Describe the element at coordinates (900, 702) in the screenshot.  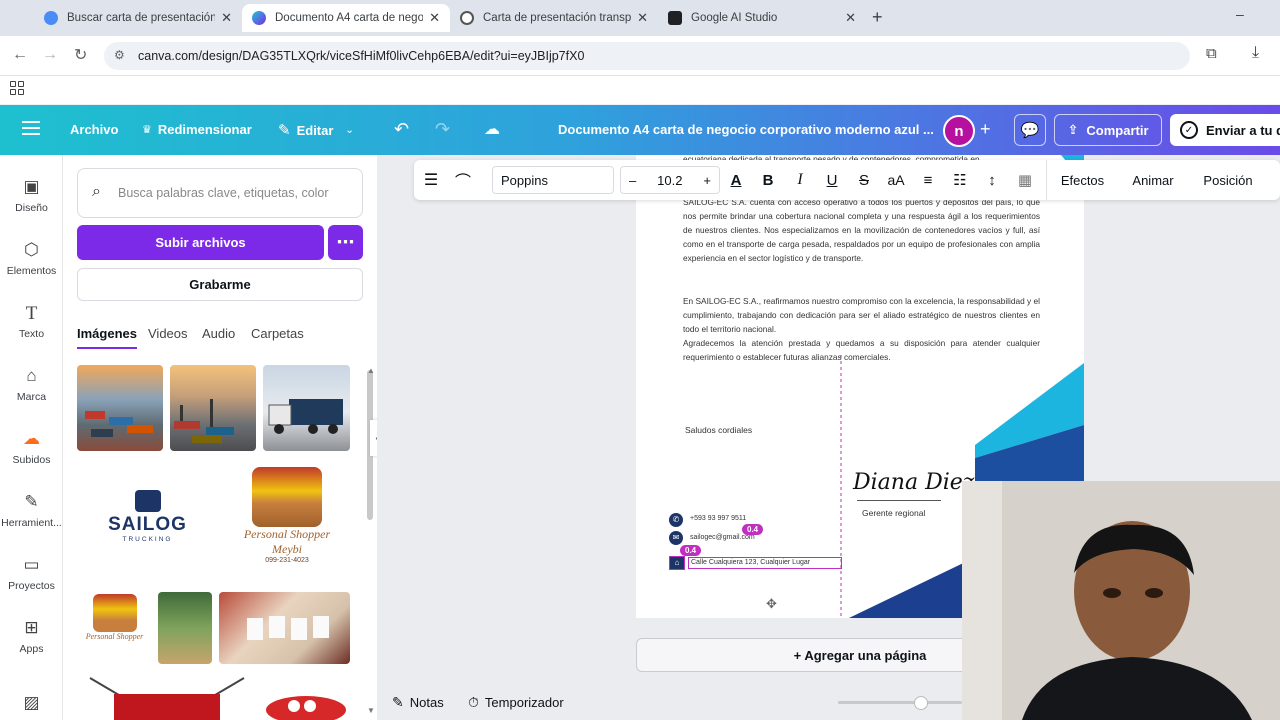
I see `zoom-slider` at that location.